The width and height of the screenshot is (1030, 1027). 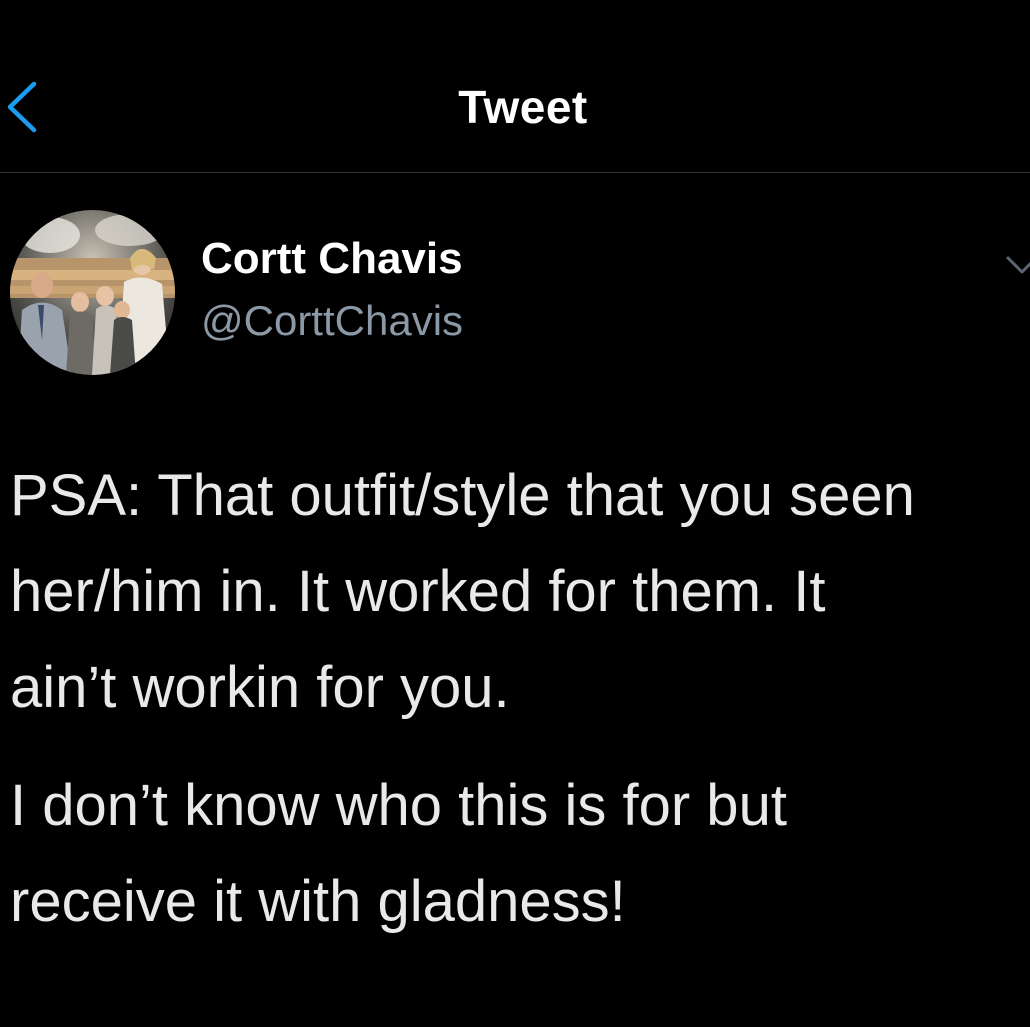 I want to click on profile-photo-avatar, so click(x=92, y=292).